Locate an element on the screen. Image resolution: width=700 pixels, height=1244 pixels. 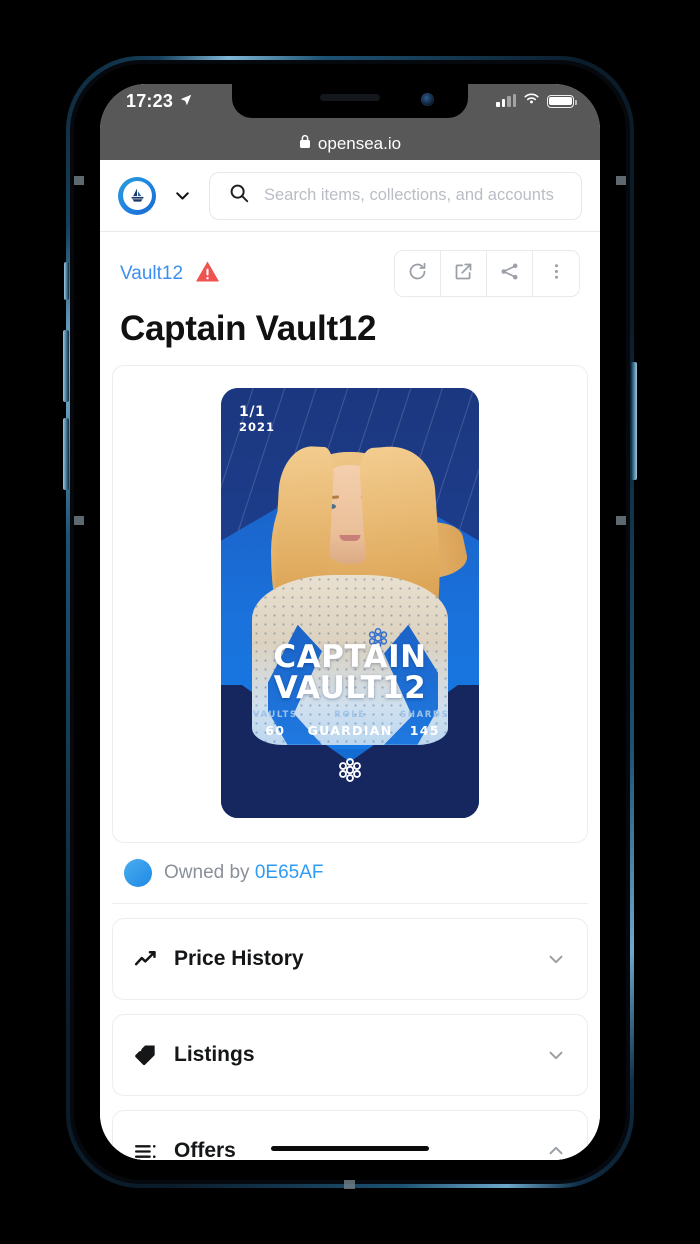
warning-triangle-icon is located at coordinates (207, 274).